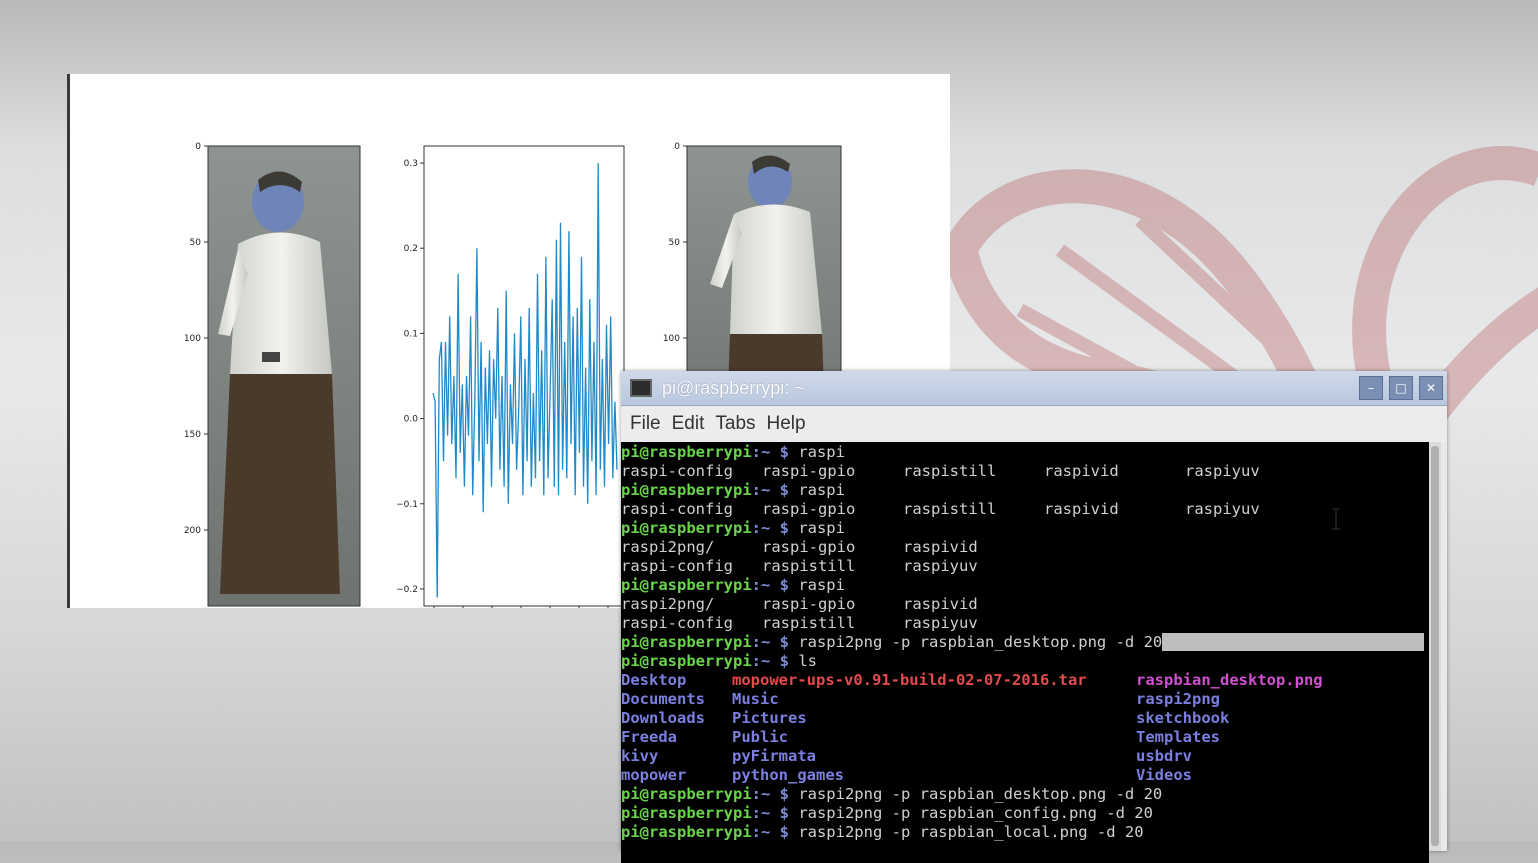 The image size is (1538, 863). Describe the element at coordinates (671, 339) in the screenshot. I see `right-image-y-tick-label: 100` at that location.